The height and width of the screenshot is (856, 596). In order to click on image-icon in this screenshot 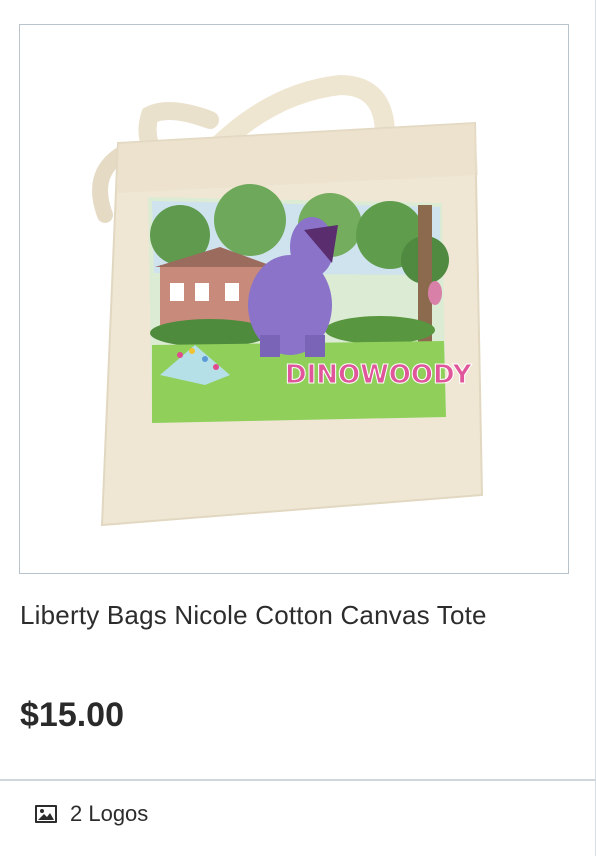, I will do `click(46, 814)`.